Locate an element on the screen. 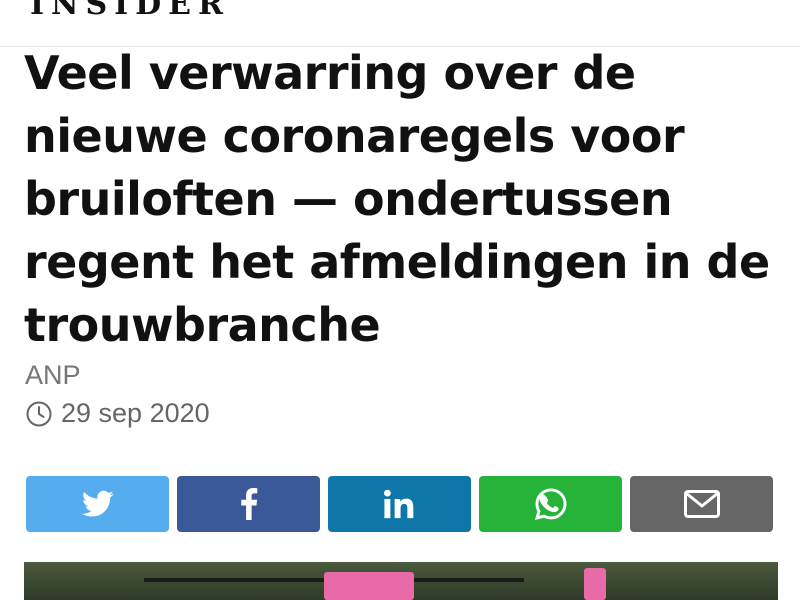 This screenshot has height=600, width=800. linkedin-icon is located at coordinates (398, 504).